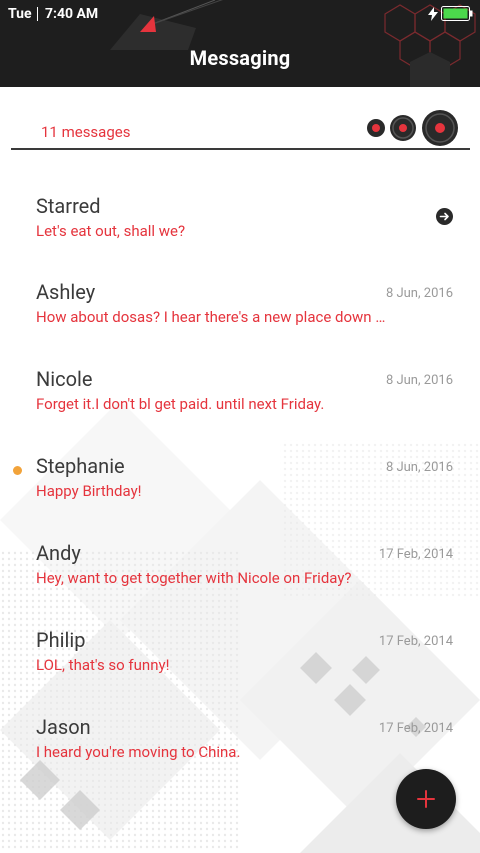  What do you see at coordinates (20, 14) in the screenshot?
I see `status-day: Tue` at bounding box center [20, 14].